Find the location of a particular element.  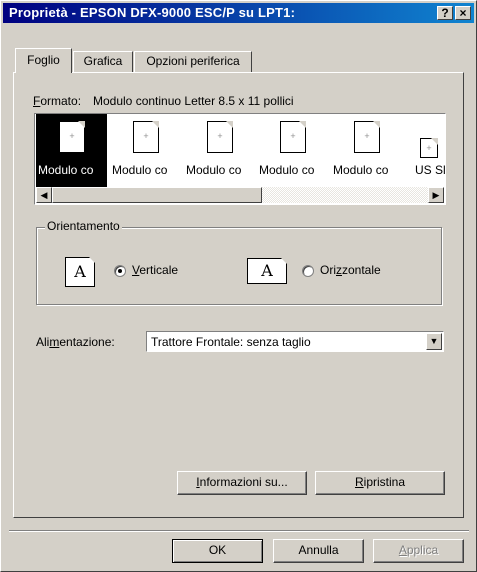

reset-button: Ripristina is located at coordinates (380, 483).